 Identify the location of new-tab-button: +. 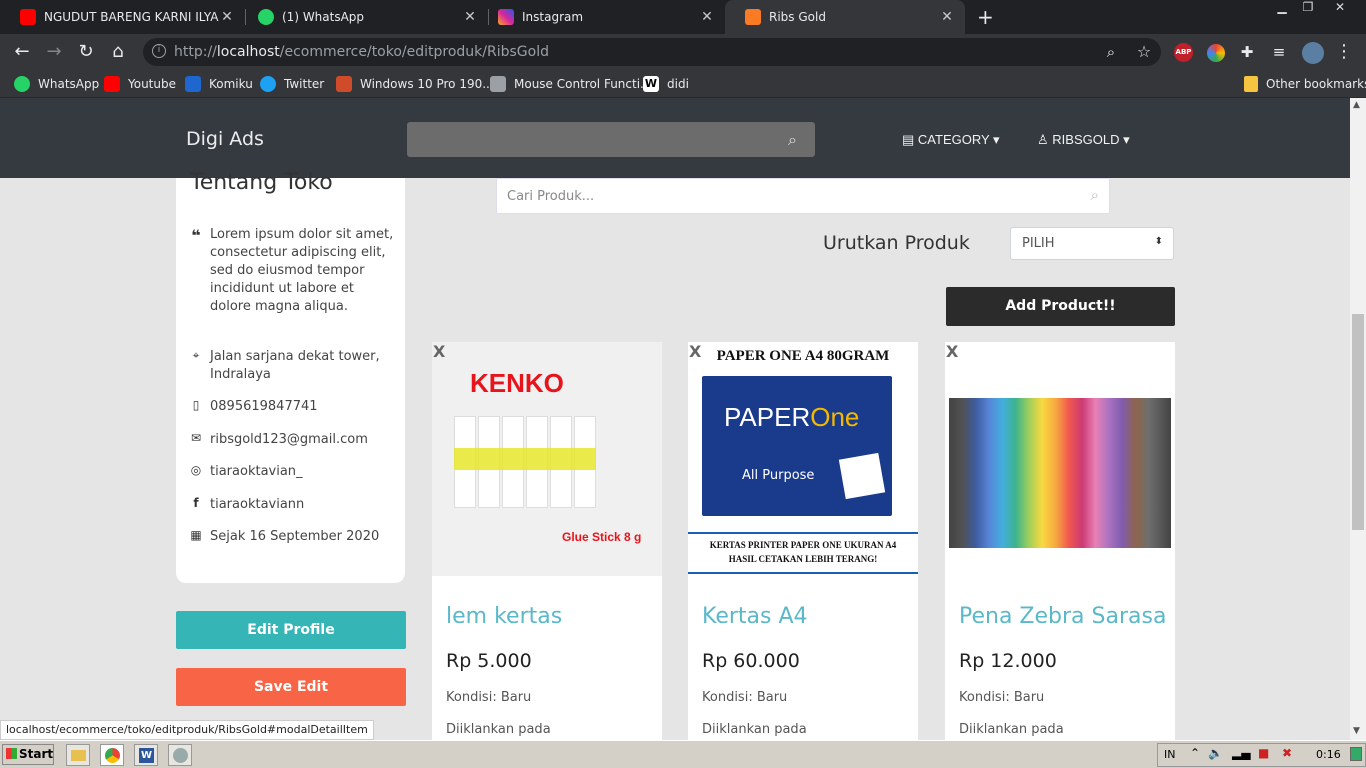
(985, 17).